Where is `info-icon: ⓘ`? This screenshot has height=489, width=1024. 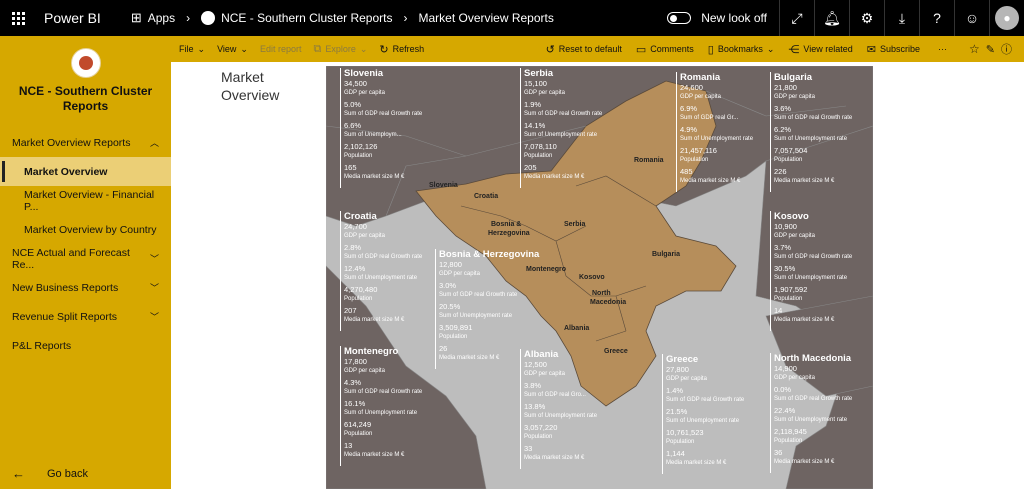 info-icon: ⓘ is located at coordinates (1006, 49).